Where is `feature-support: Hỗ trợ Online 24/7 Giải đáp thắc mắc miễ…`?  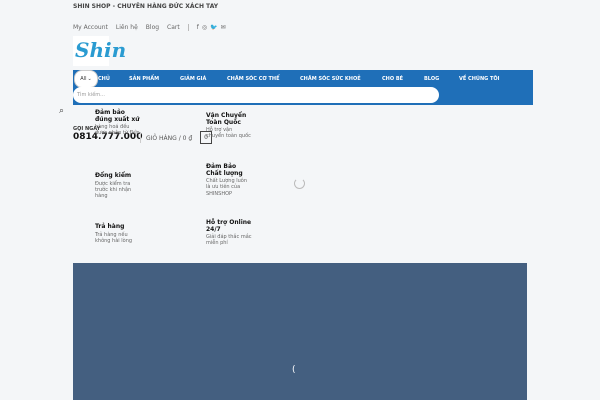 feature-support: Hỗ trợ Online 24/7 Giải đáp thắc mắc miễ… is located at coordinates (229, 233).